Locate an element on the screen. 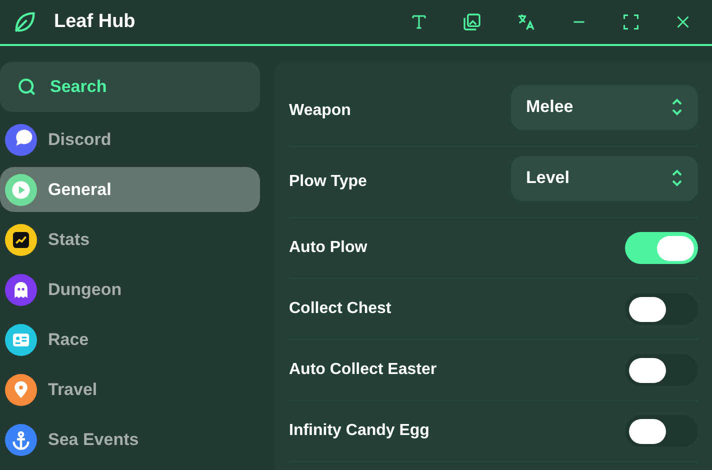 Image resolution: width=712 pixels, height=470 pixels. search-field: Search is located at coordinates (130, 87).